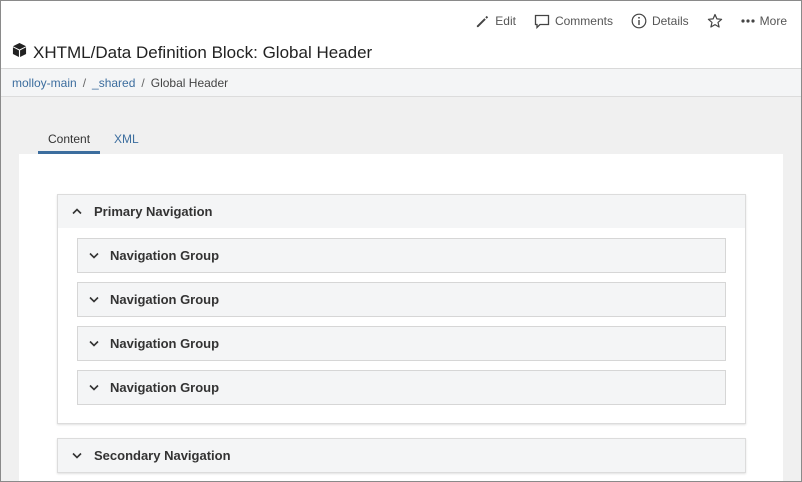 The height and width of the screenshot is (482, 802). I want to click on details-label: Details, so click(670, 21).